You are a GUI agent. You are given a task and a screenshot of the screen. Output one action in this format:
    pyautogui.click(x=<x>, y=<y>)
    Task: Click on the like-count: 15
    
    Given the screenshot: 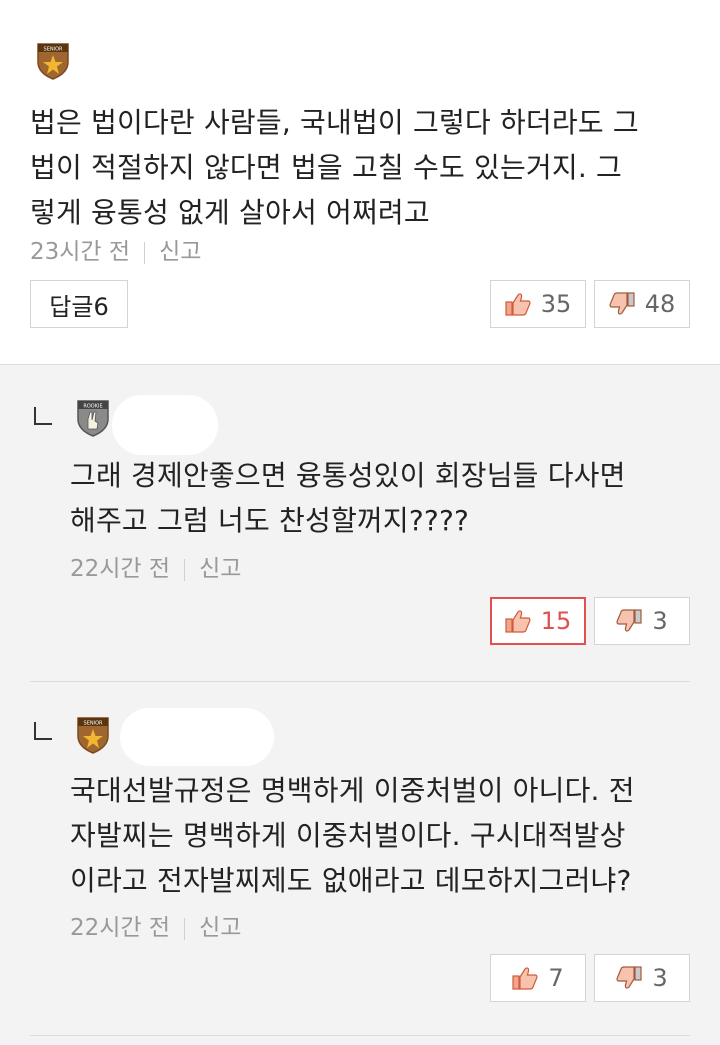 What is the action you would take?
    pyautogui.click(x=556, y=621)
    